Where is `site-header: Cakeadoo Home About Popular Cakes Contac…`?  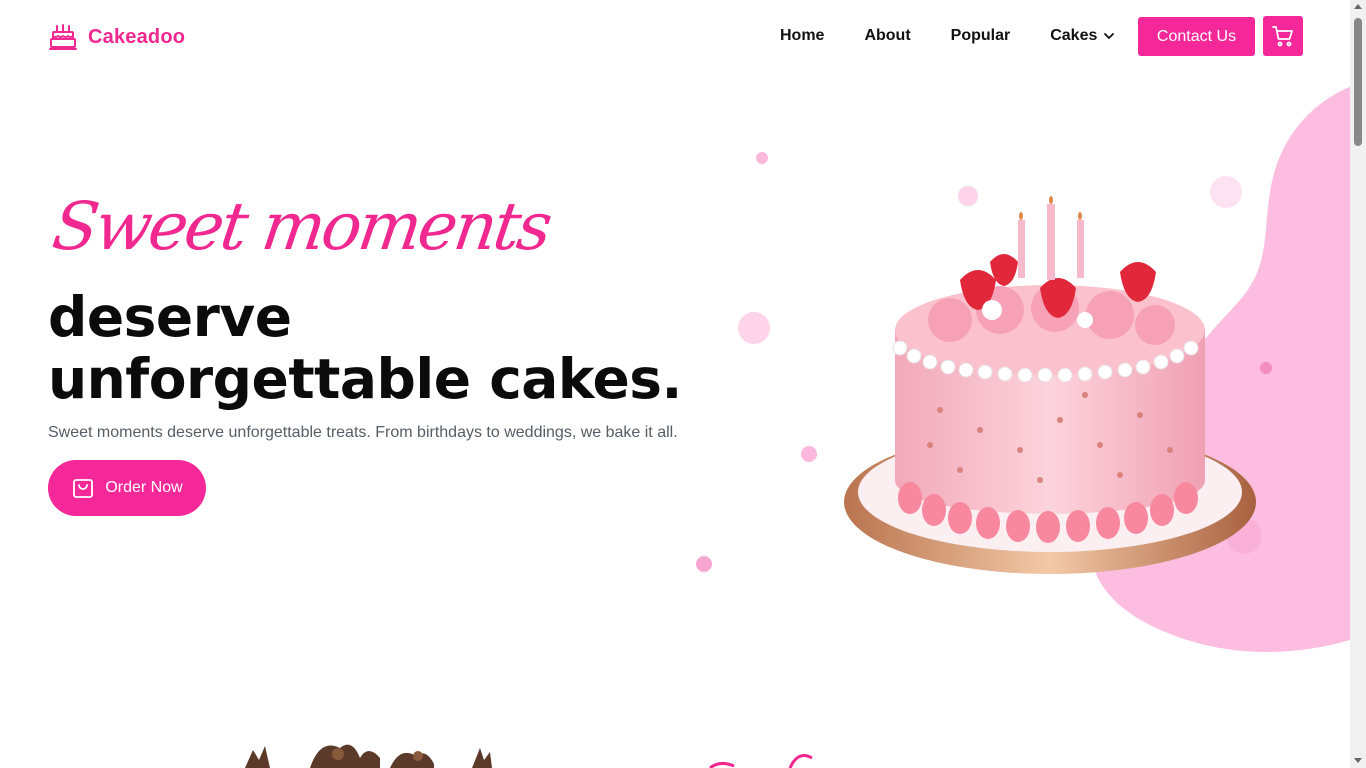 site-header: Cakeadoo Home About Popular Cakes Contac… is located at coordinates (675, 37).